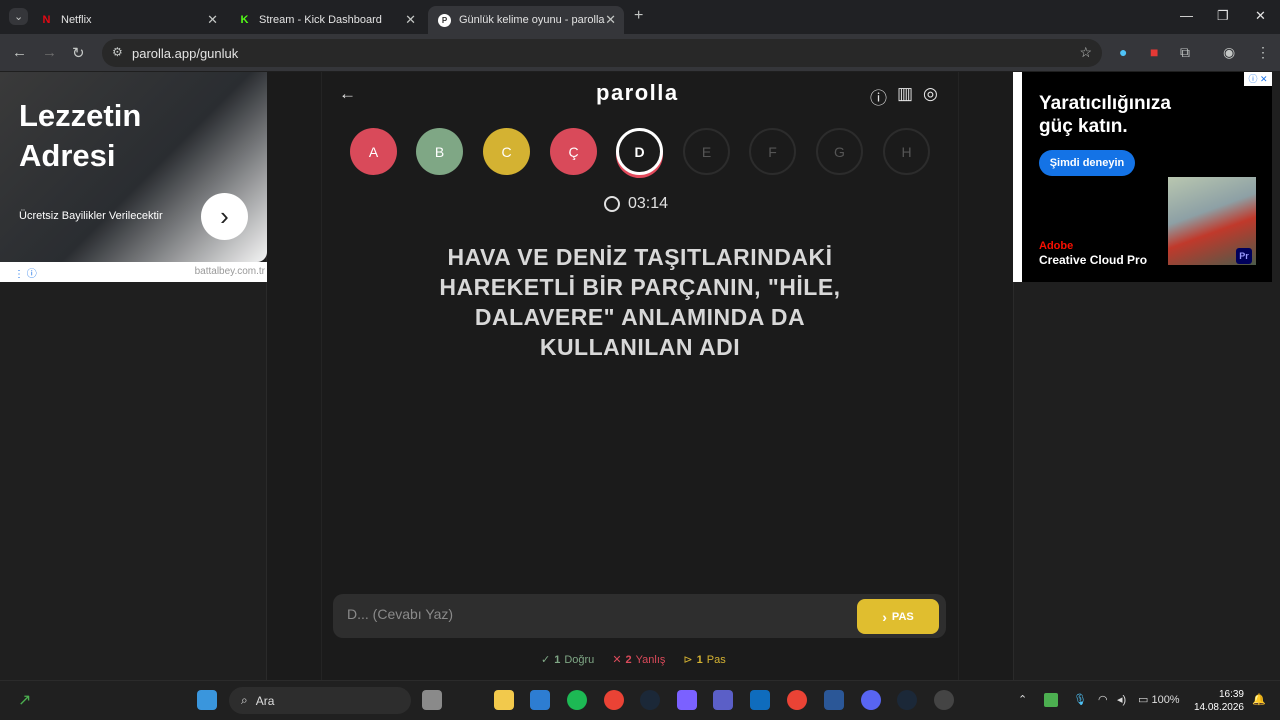 Image resolution: width=1280 pixels, height=720 pixels. I want to click on notification-icon: 🔔, so click(1259, 699).